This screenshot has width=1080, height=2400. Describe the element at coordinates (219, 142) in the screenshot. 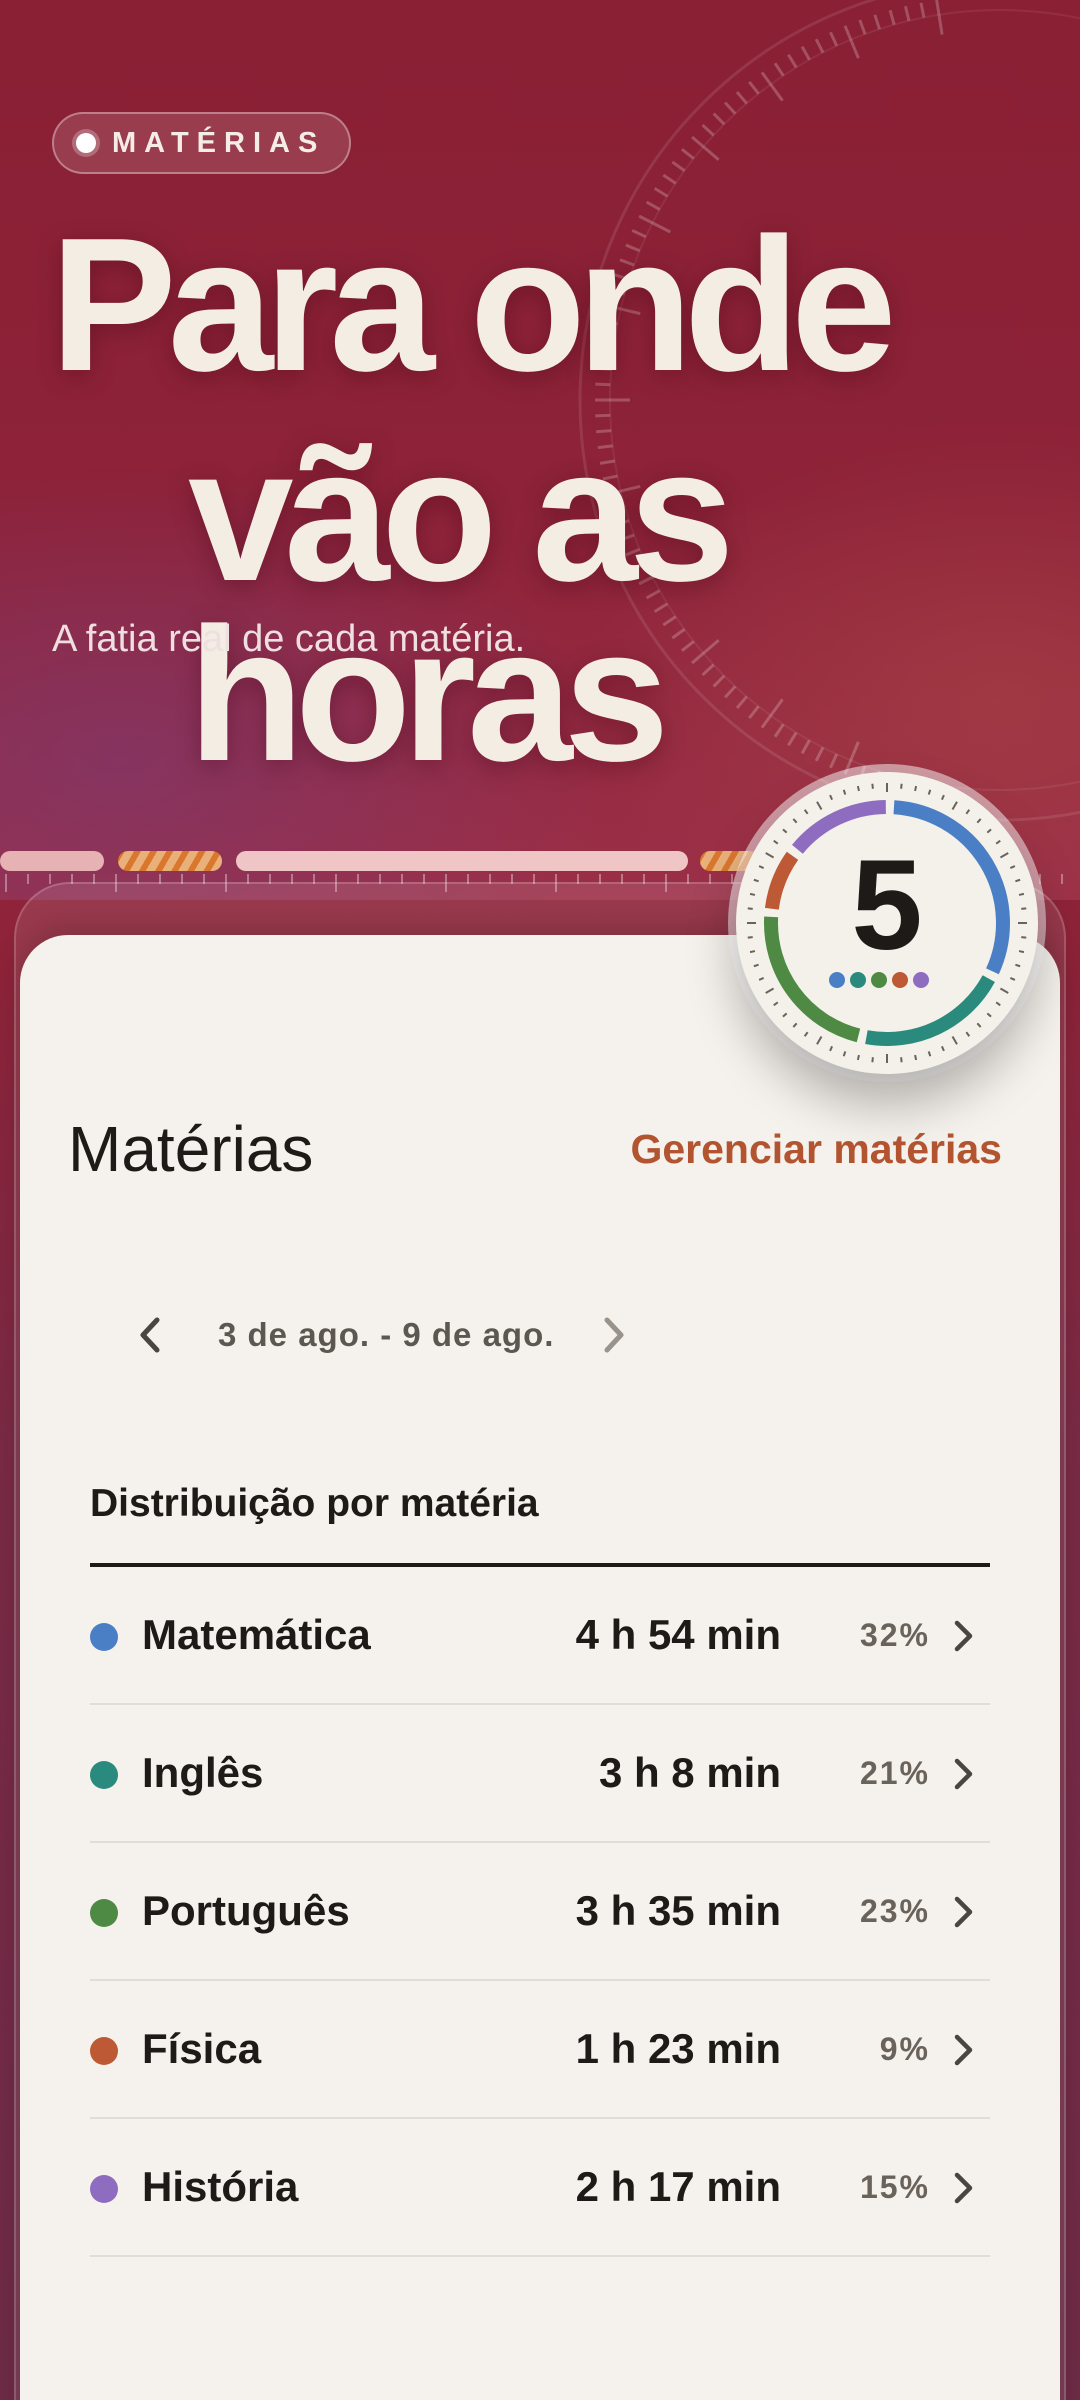

I see `chip-label: MATÉRIAS` at that location.